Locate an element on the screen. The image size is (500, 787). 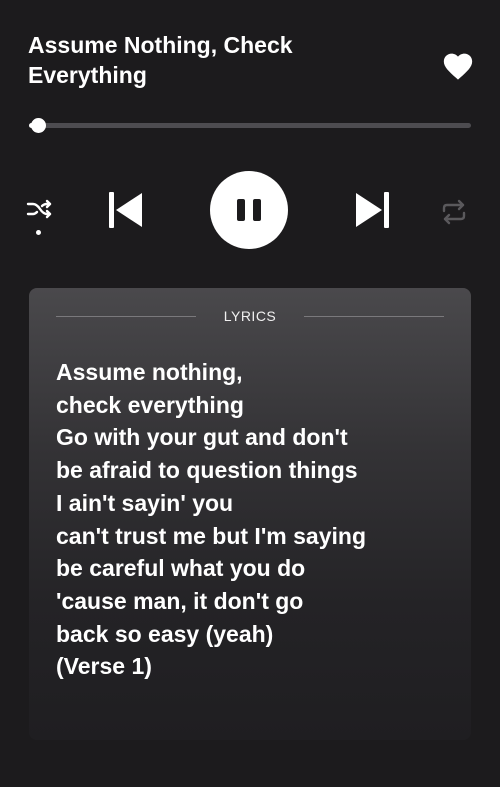
lyric-line: (Verse 1) is located at coordinates (104, 666).